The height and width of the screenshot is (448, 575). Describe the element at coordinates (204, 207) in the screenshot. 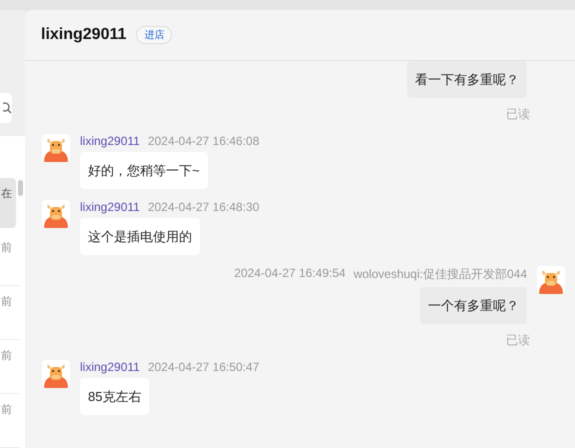

I see `message-time: 2024-04-27 16:48:30` at that location.